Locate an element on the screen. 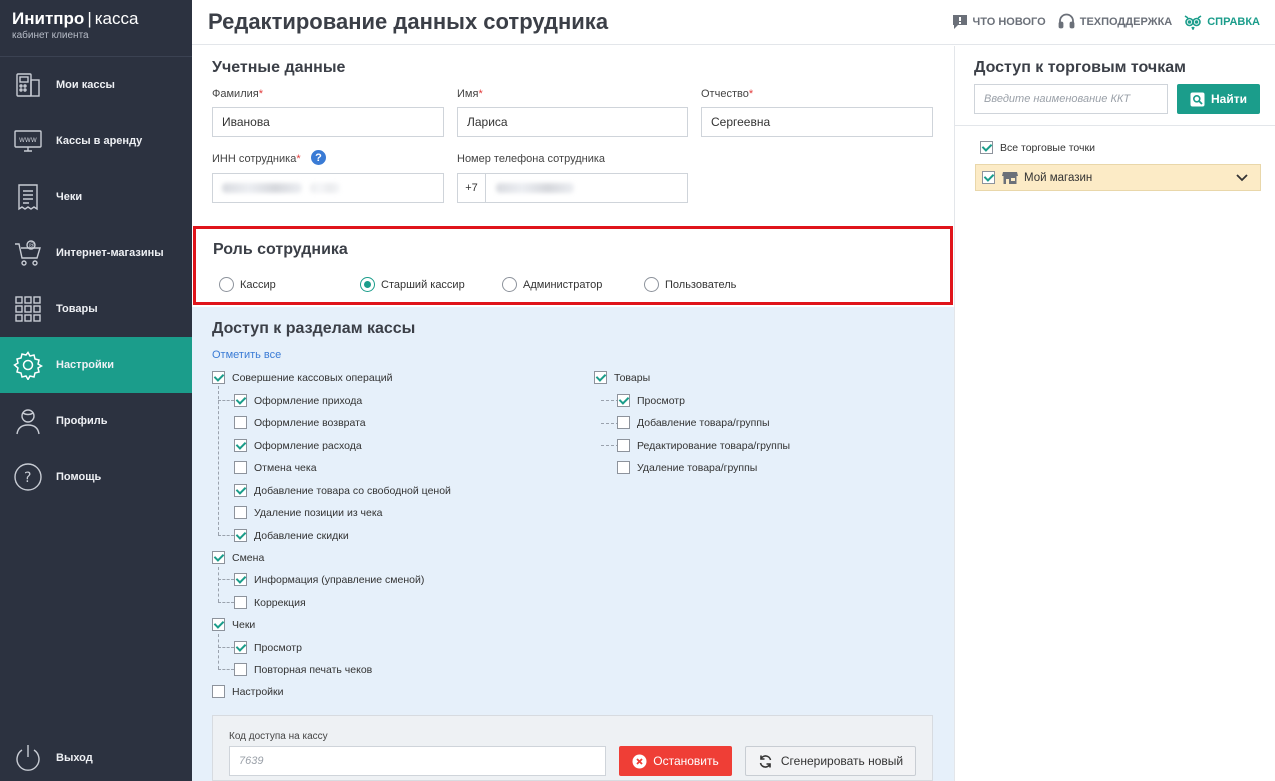 Image resolution: width=1275 pixels, height=781 pixels. perm-shift: Смена is located at coordinates (238, 557).